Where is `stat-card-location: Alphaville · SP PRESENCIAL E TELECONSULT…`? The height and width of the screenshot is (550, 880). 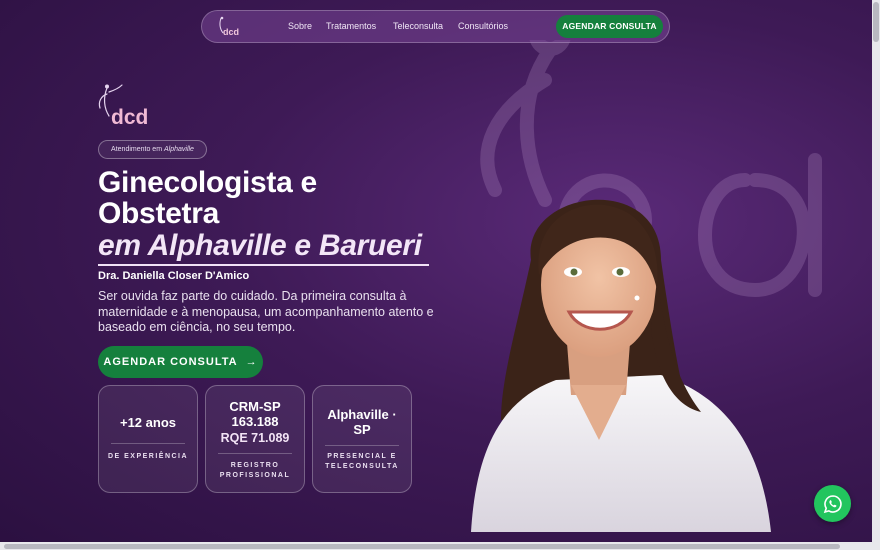 stat-card-location: Alphaville · SP PRESENCIAL E TELECONSULT… is located at coordinates (362, 439).